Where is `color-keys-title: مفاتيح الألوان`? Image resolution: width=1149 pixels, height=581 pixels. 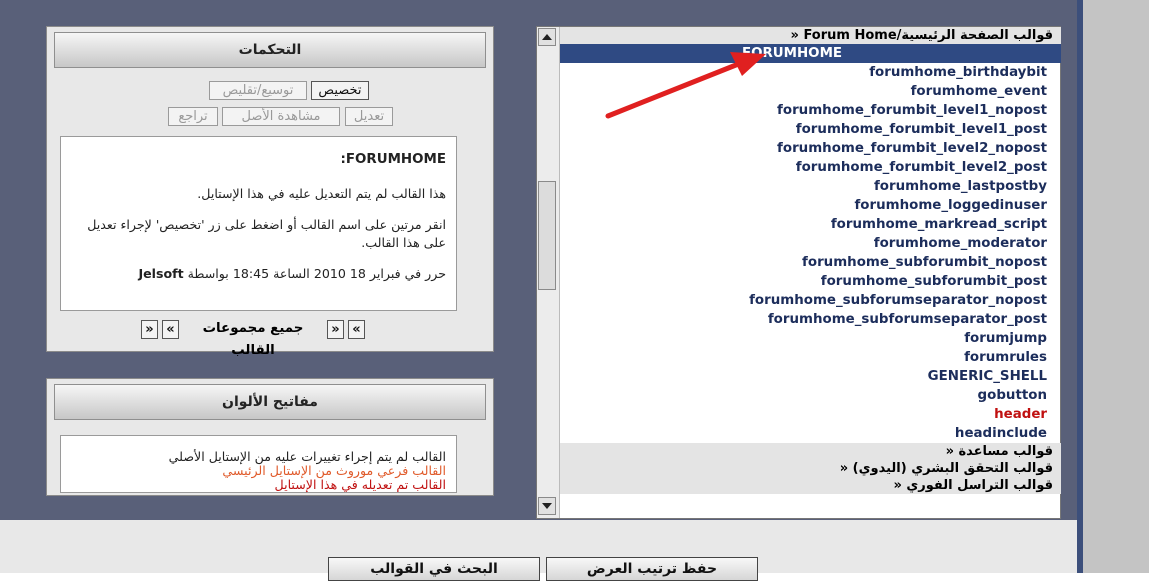 color-keys-title: مفاتيح الألوان is located at coordinates (270, 402).